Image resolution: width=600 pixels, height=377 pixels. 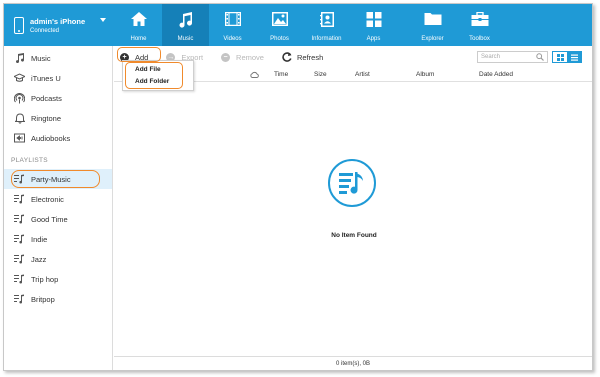 What do you see at coordinates (373, 19) in the screenshot?
I see `apps-grid-icon` at bounding box center [373, 19].